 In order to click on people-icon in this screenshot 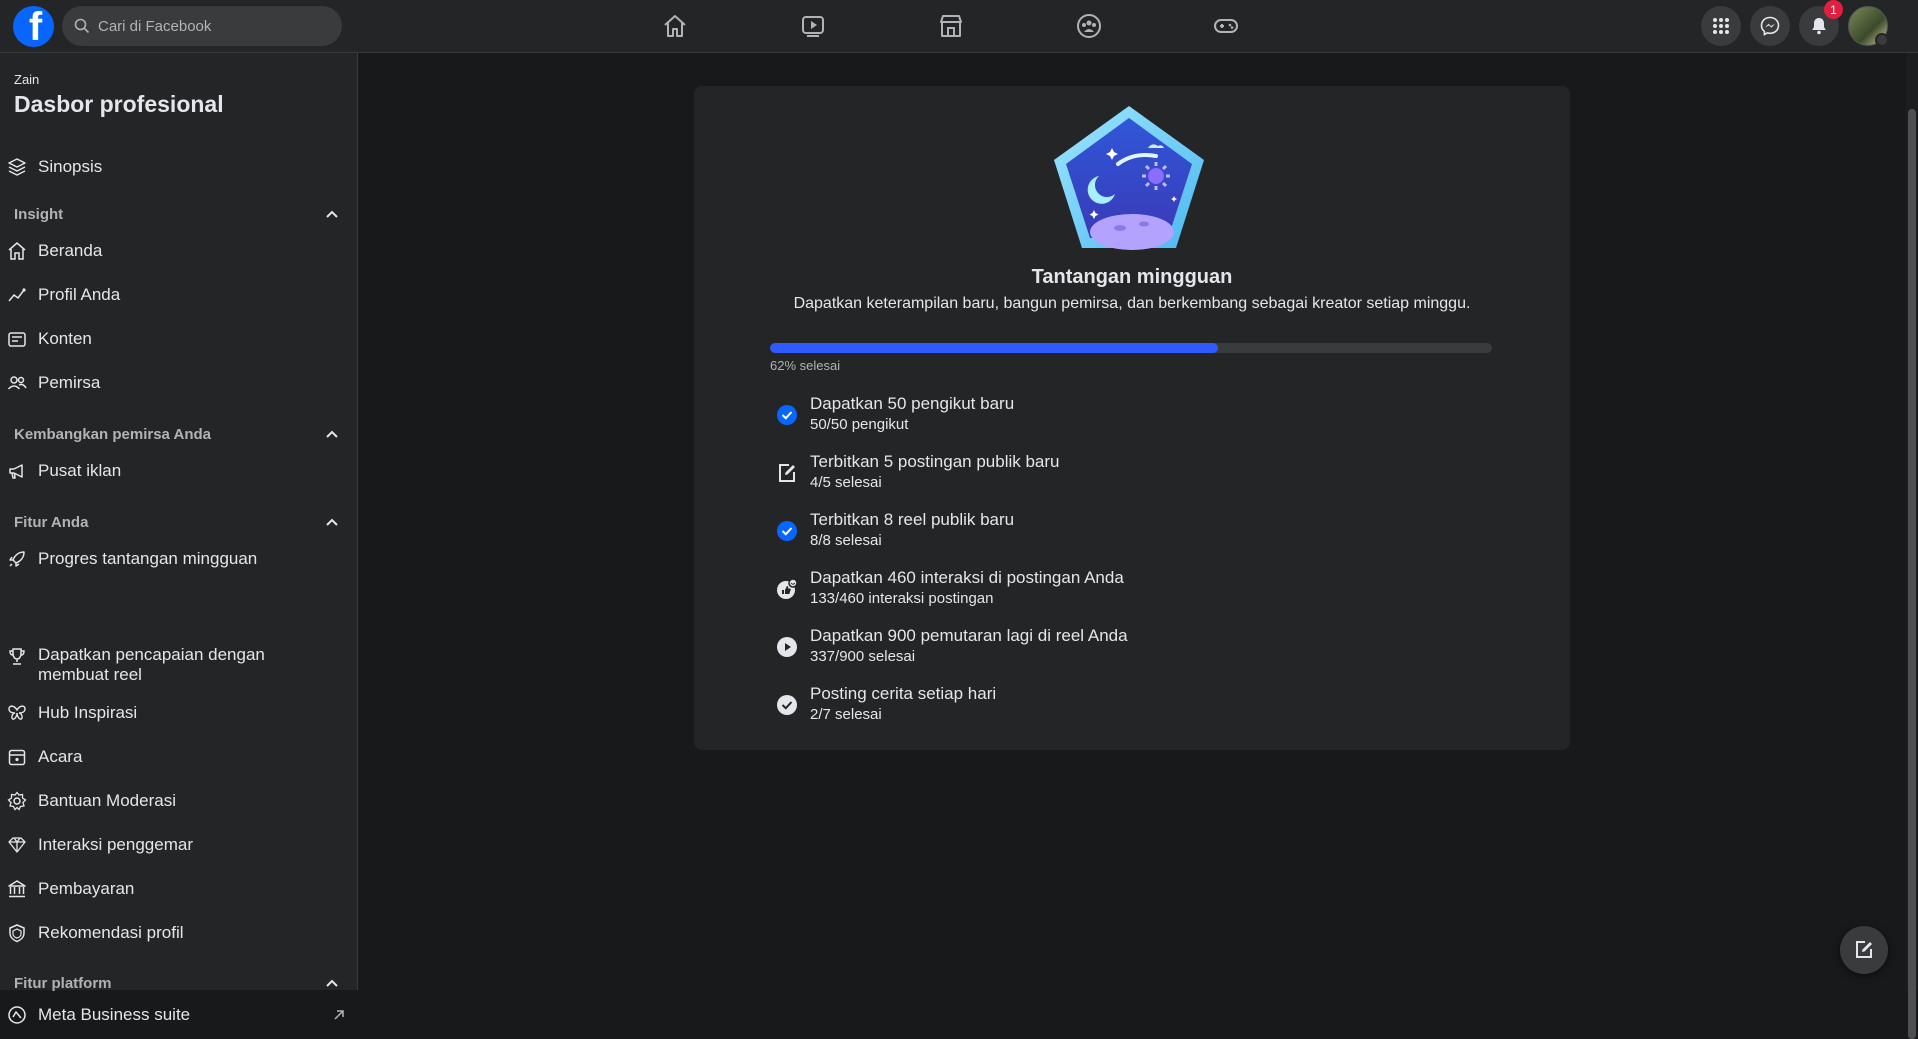, I will do `click(17, 383)`.